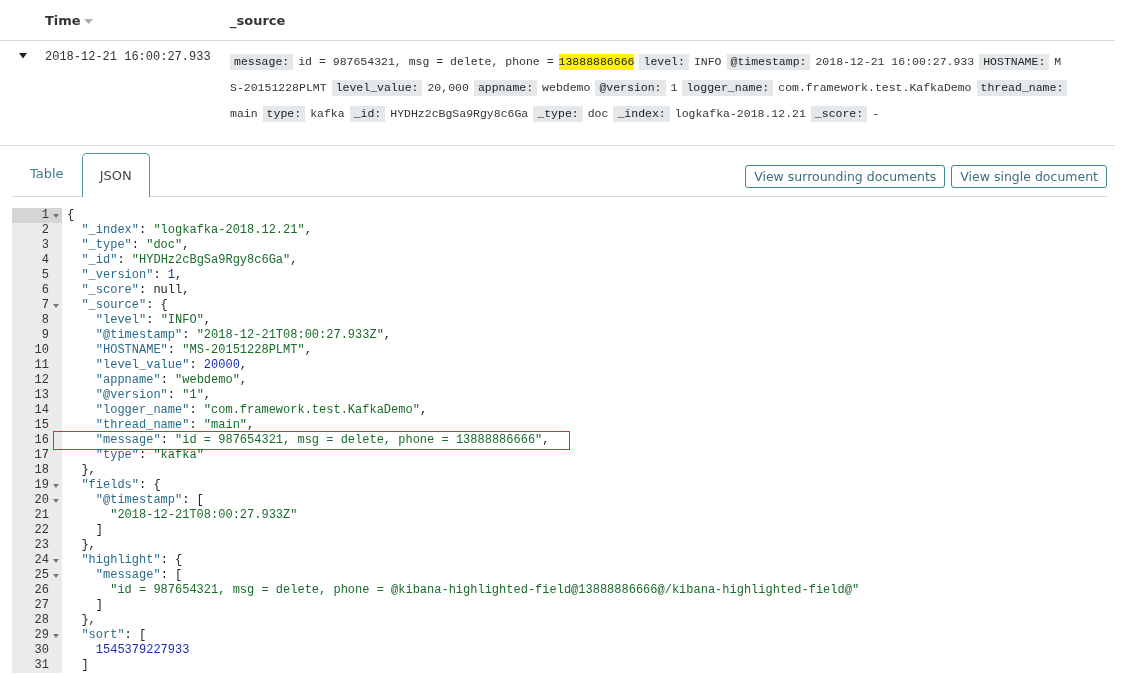  I want to click on json-key: "level", so click(107, 320).